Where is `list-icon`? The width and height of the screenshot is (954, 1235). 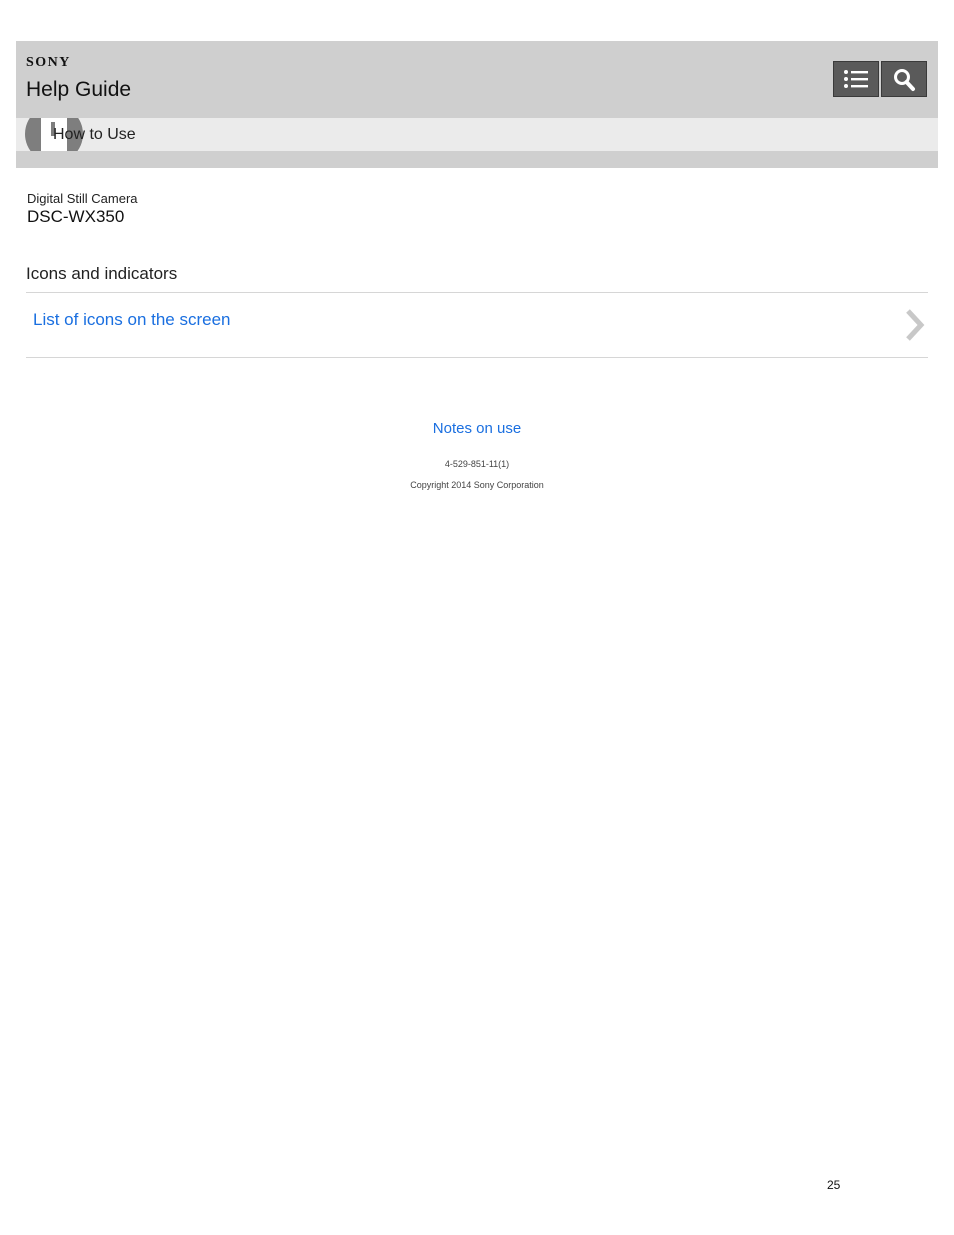 list-icon is located at coordinates (856, 79).